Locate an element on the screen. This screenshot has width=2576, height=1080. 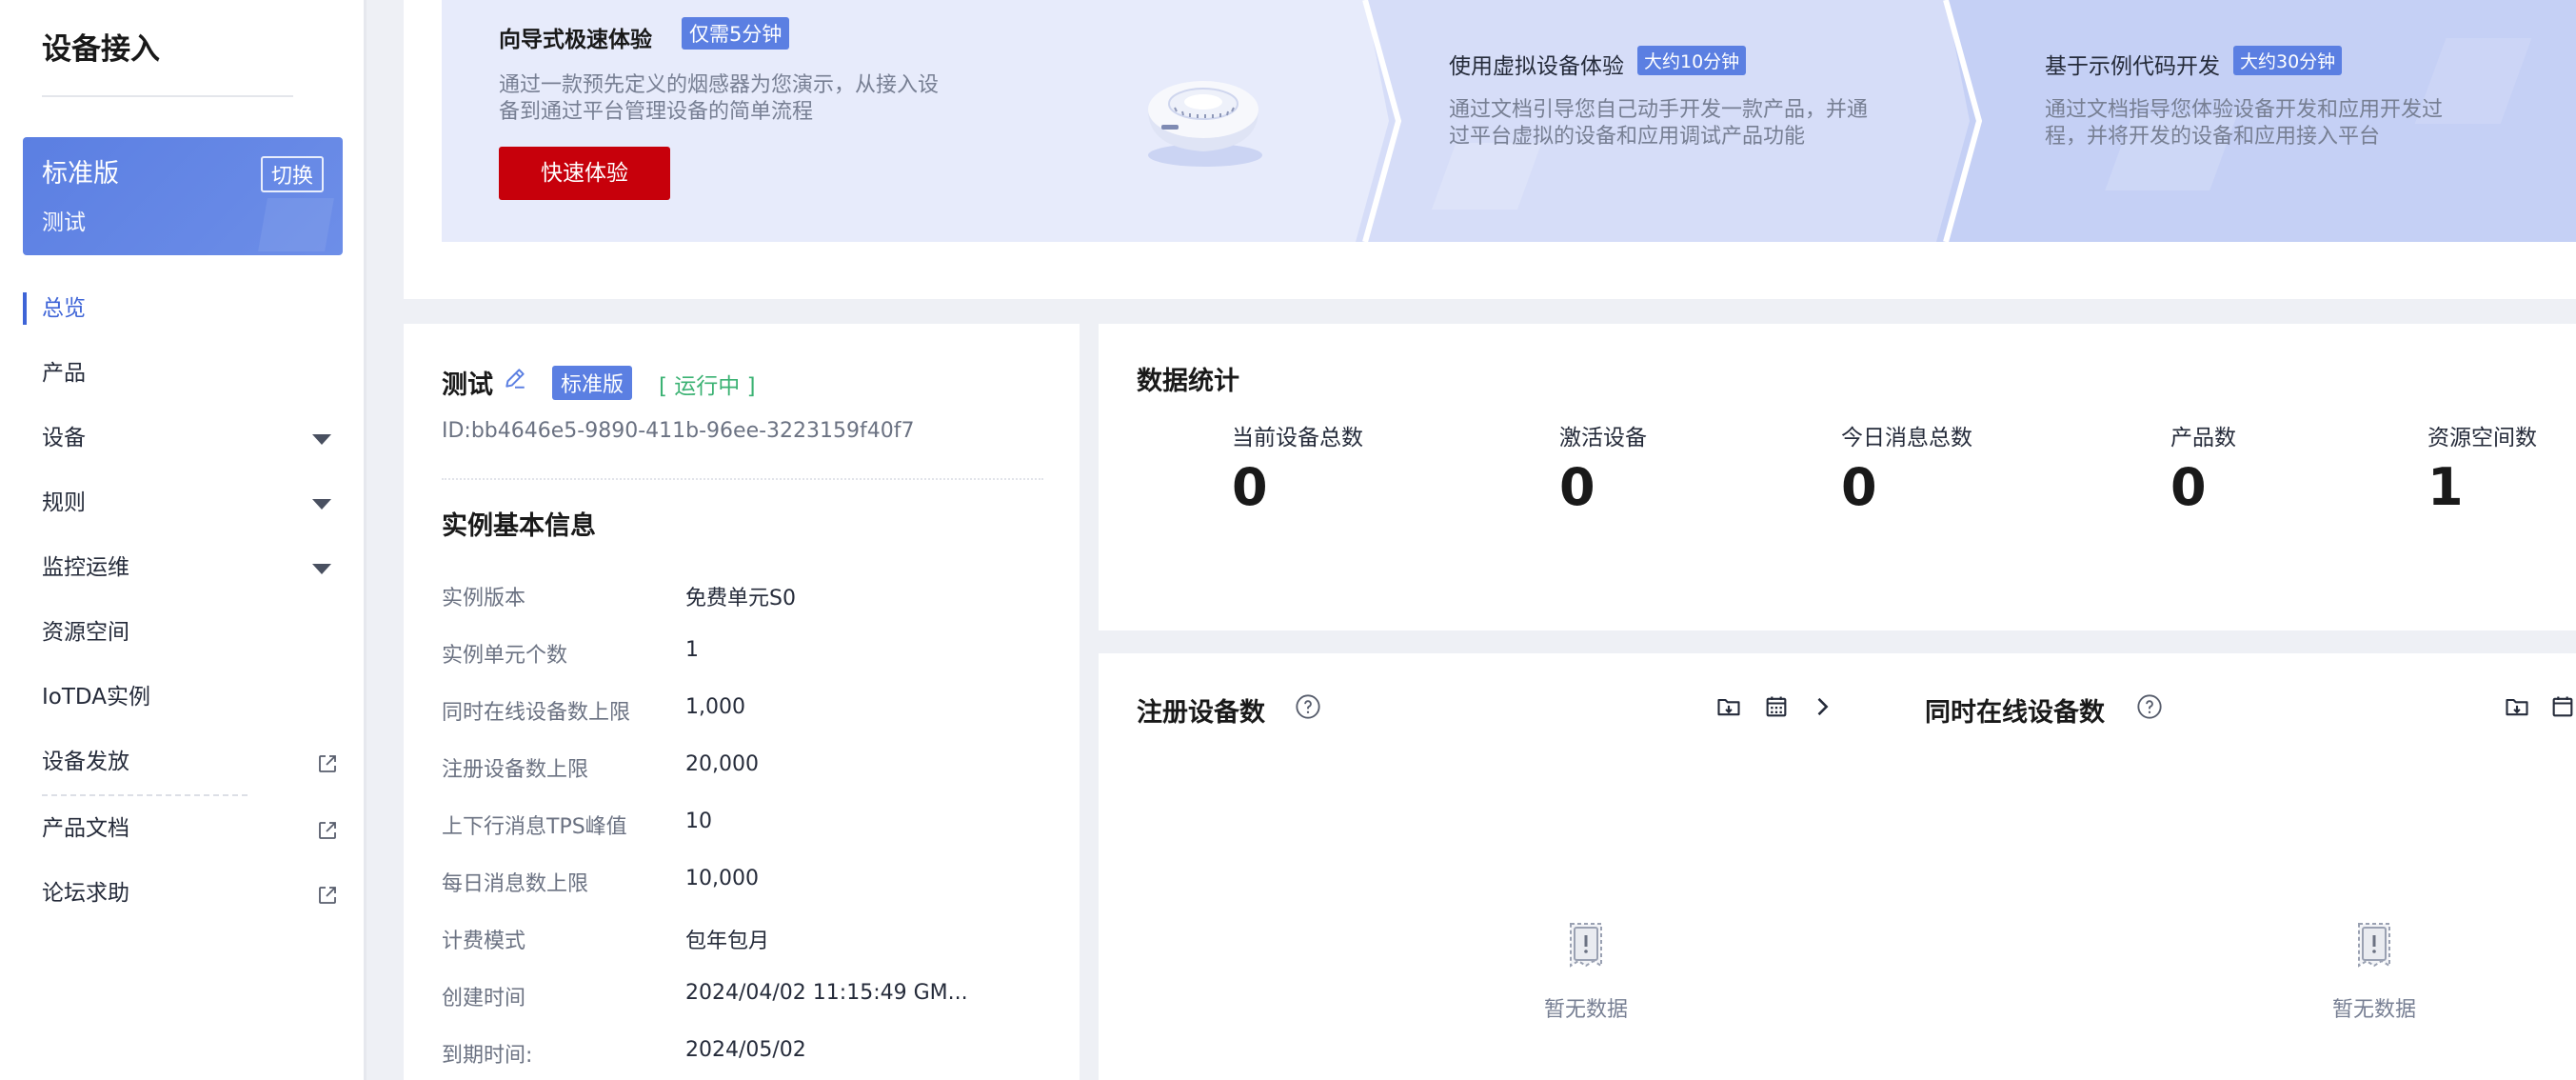
instance-edition-badge: 标准版 is located at coordinates (592, 383).